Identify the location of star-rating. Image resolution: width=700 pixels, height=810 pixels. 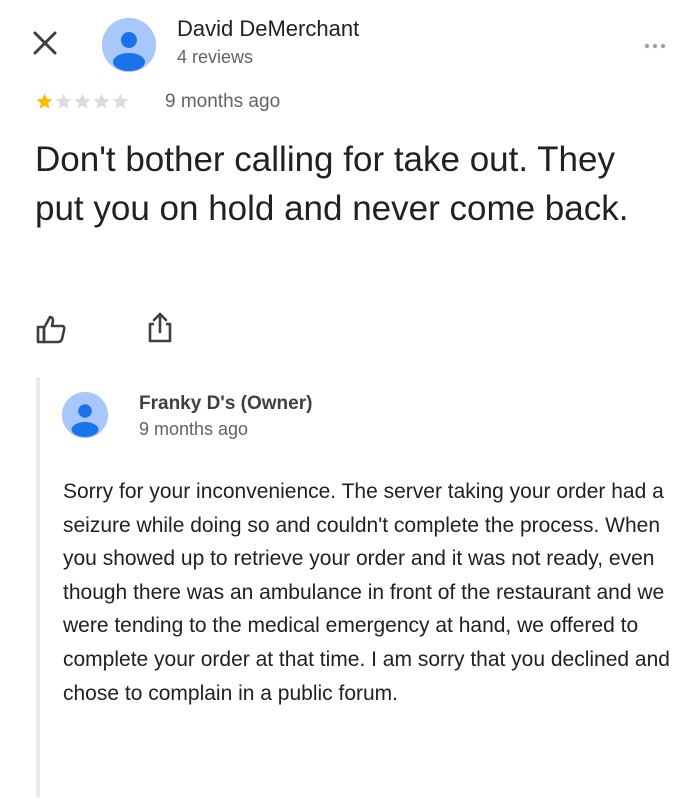
(82, 101).